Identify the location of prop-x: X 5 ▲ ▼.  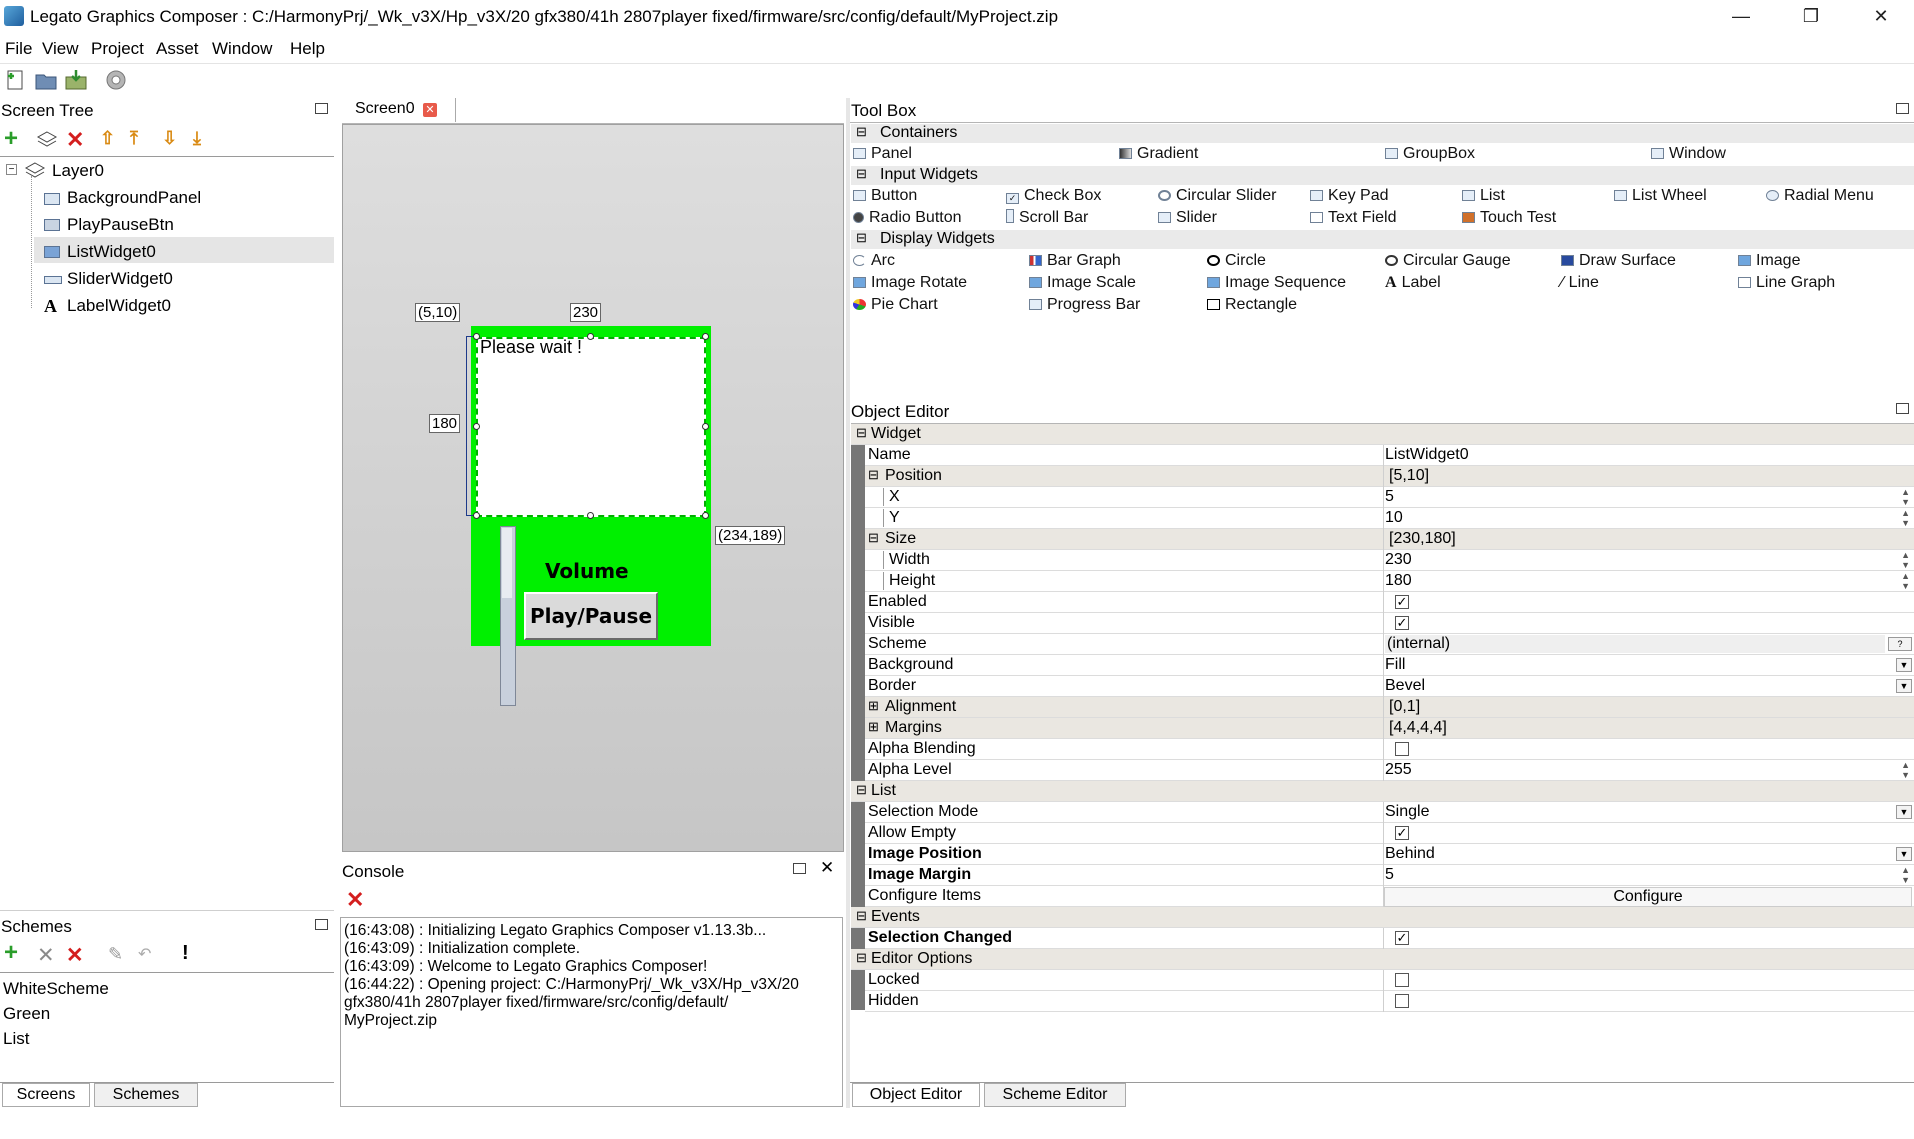
(1389, 497).